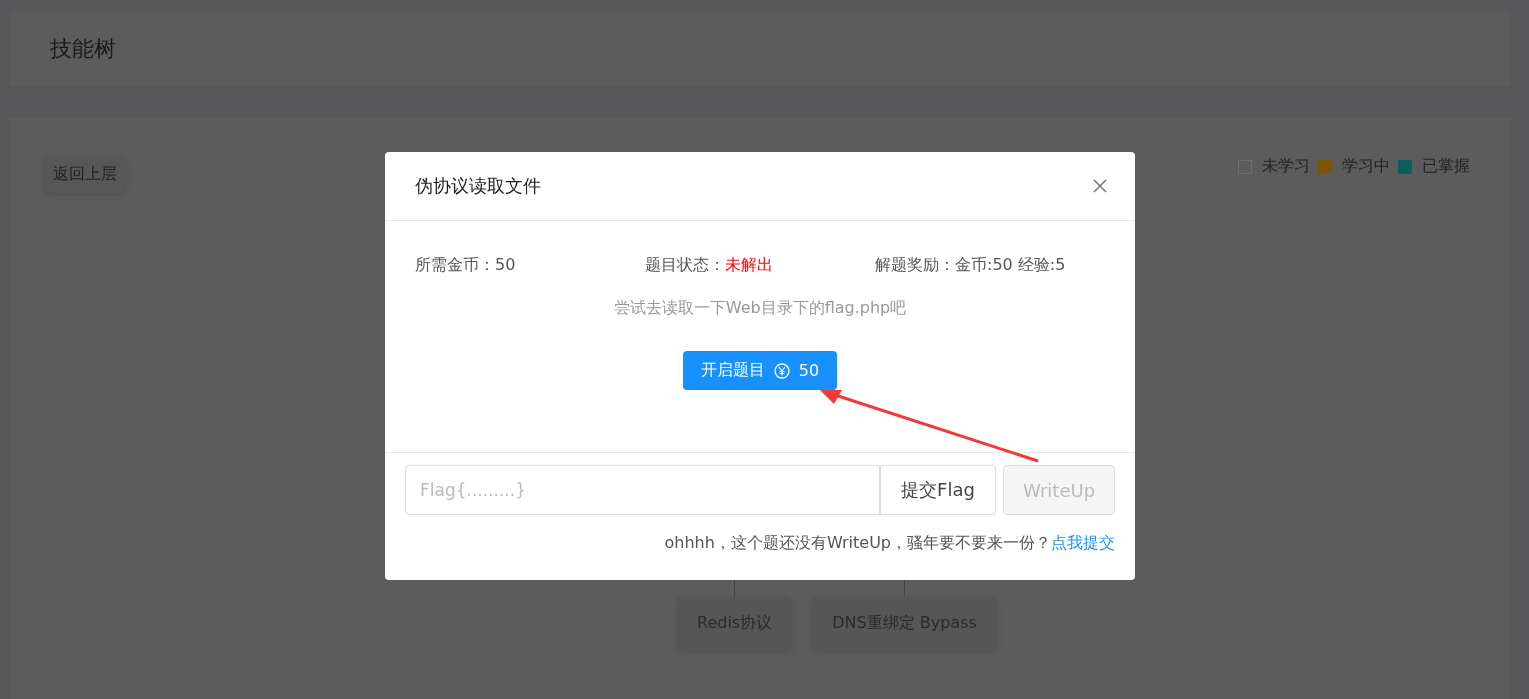 This screenshot has height=699, width=1529. Describe the element at coordinates (1083, 542) in the screenshot. I see `submit-writeup-link: 点我提交` at that location.